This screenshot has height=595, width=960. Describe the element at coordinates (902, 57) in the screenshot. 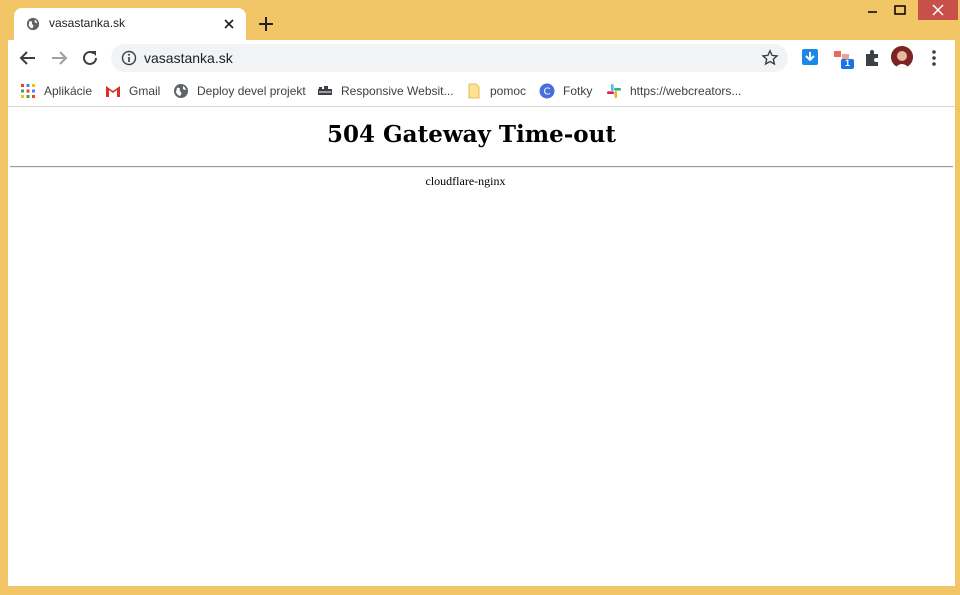

I see `profile-avatar` at that location.